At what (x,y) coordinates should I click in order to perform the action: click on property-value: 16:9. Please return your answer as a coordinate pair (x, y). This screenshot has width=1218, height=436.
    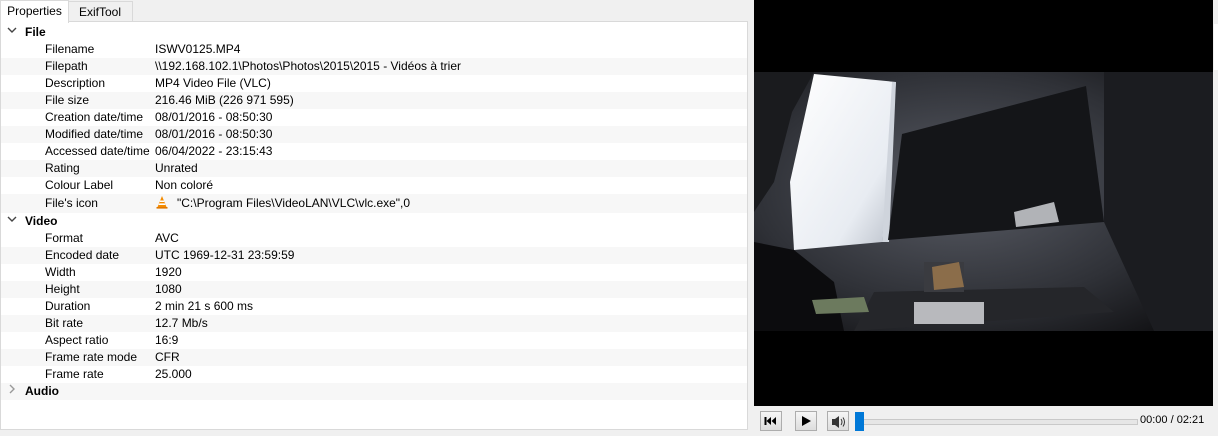
    Looking at the image, I should click on (167, 340).